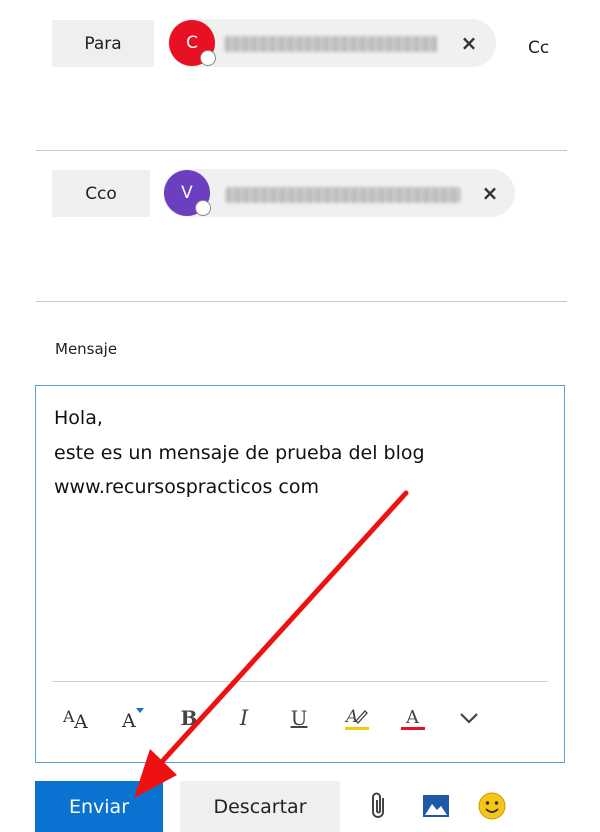 This screenshot has width=600, height=832. I want to click on discard-button: Descartar, so click(260, 806).